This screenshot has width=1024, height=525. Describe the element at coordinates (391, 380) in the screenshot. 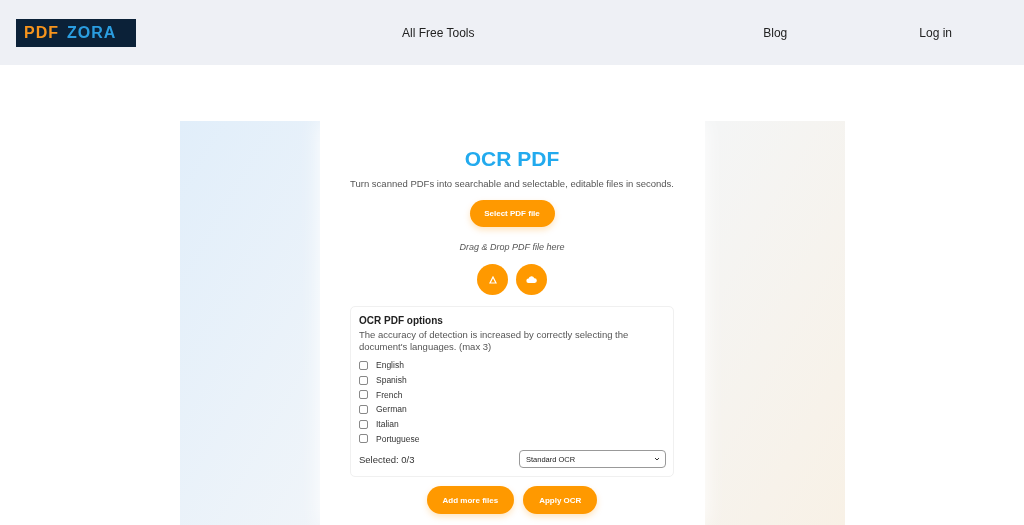

I see `language-label: Spanish` at that location.